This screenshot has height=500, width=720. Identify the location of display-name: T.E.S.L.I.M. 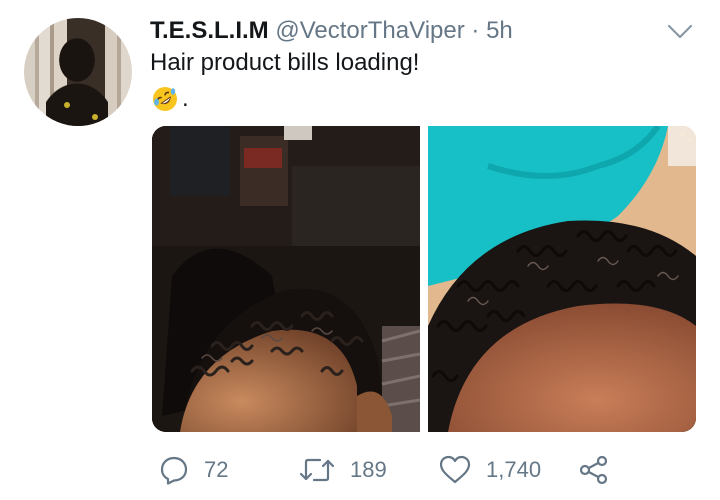
(209, 30).